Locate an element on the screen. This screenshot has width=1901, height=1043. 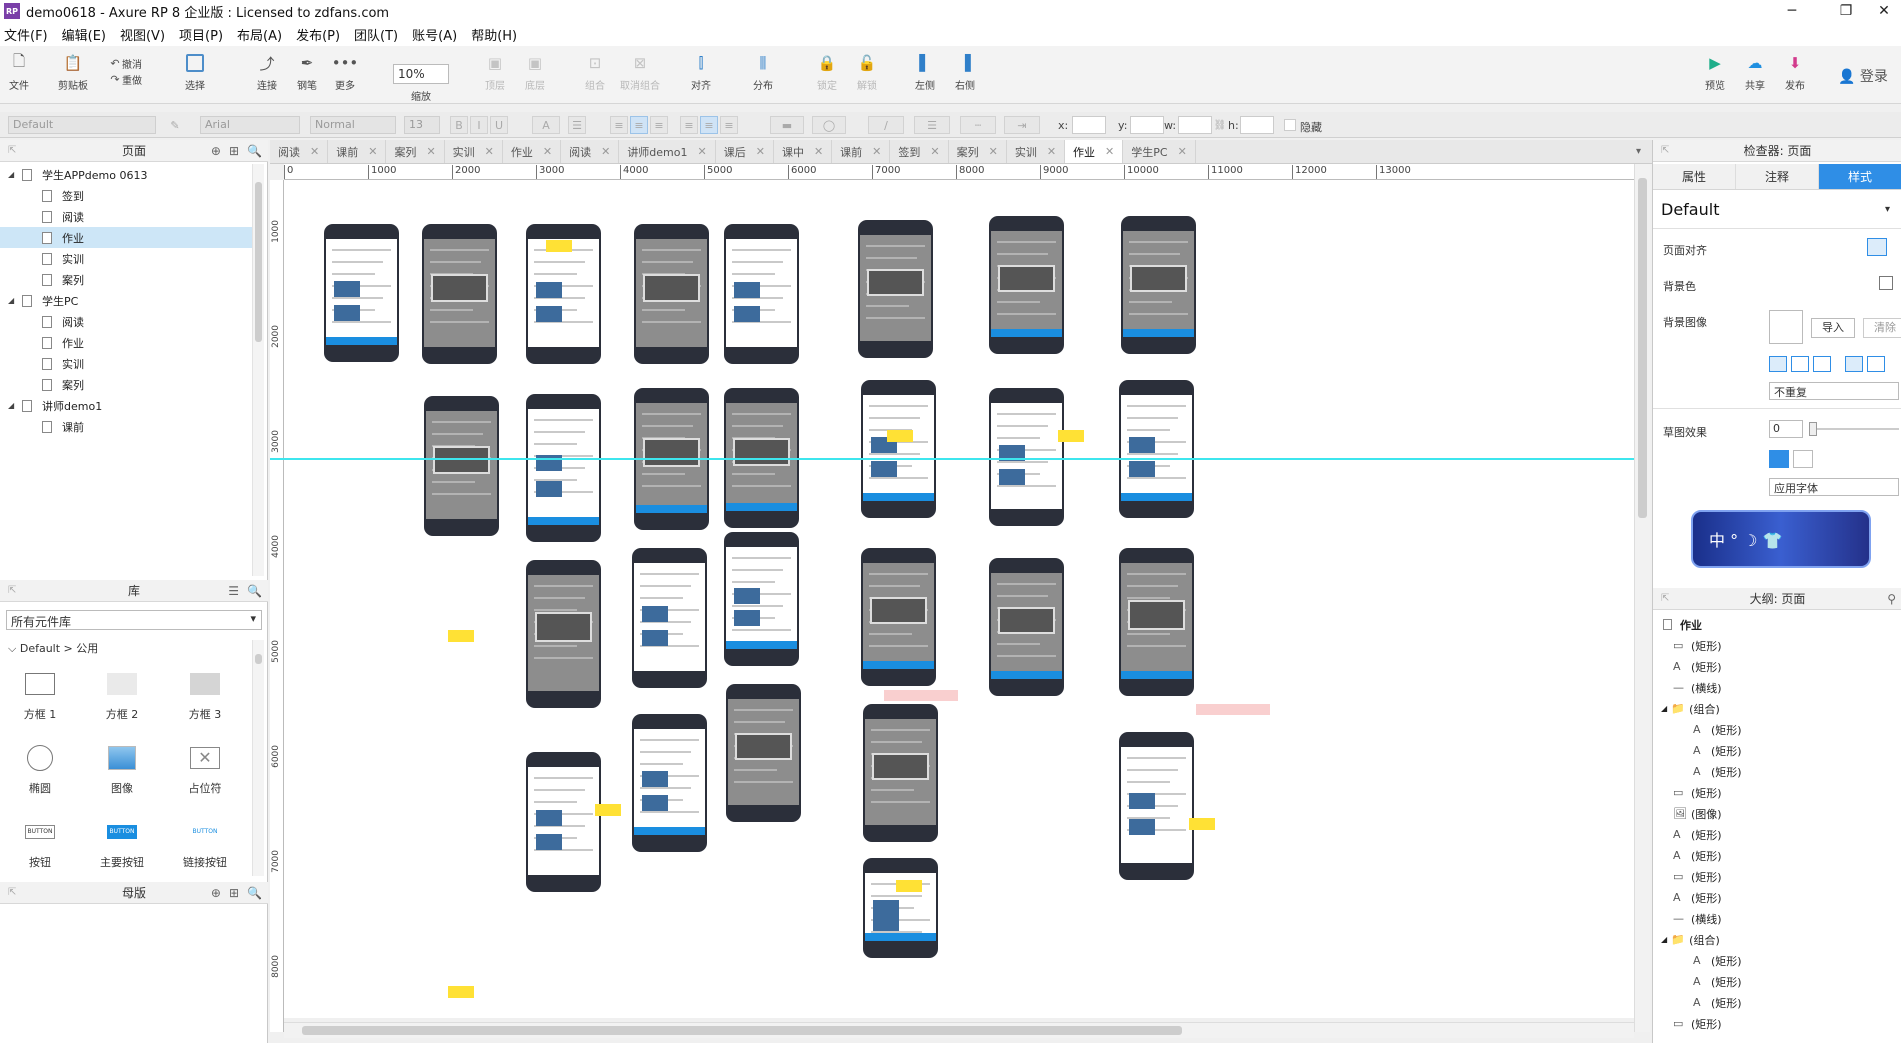
preview-button: ▶ 预览 is located at coordinates (1715, 72).